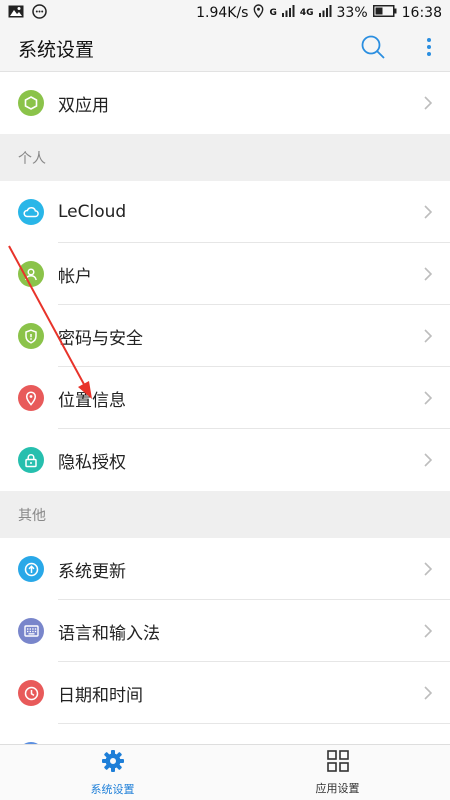 This screenshot has height=800, width=450. I want to click on search-icon, so click(373, 49).